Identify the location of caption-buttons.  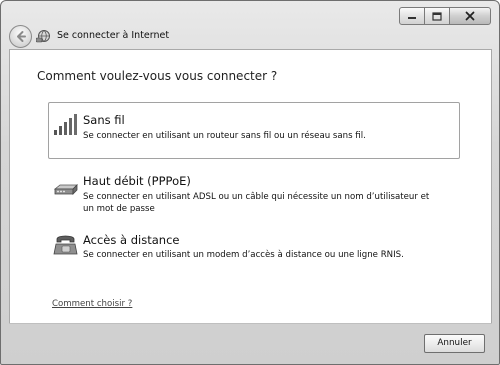
(445, 16).